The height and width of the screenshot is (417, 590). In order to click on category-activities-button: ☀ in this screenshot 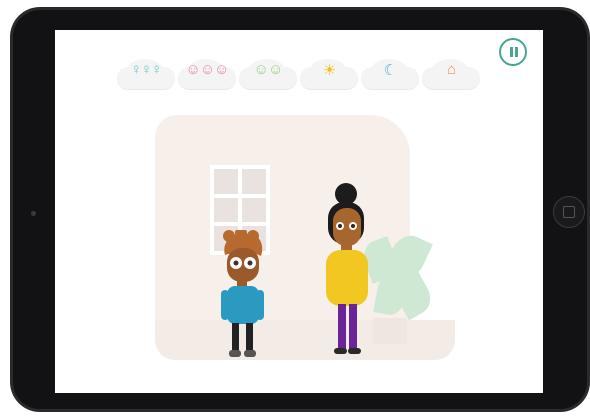, I will do `click(329, 74)`.